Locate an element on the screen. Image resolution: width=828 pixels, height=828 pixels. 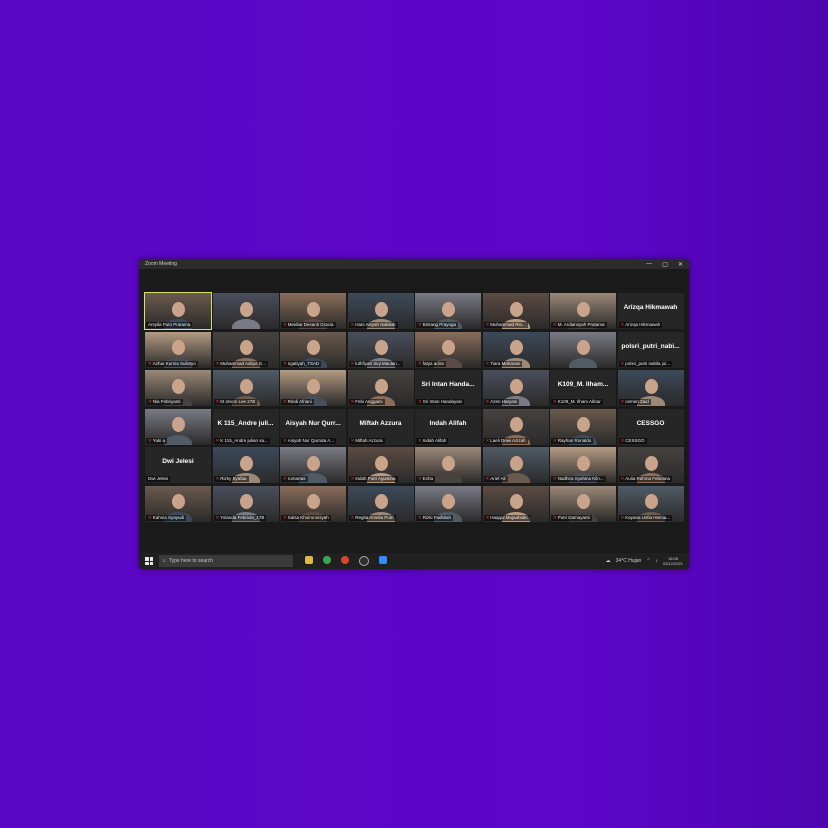
participant-name-label: ✕ Haqqul Mujaahidin is located at coordinates (506, 517).